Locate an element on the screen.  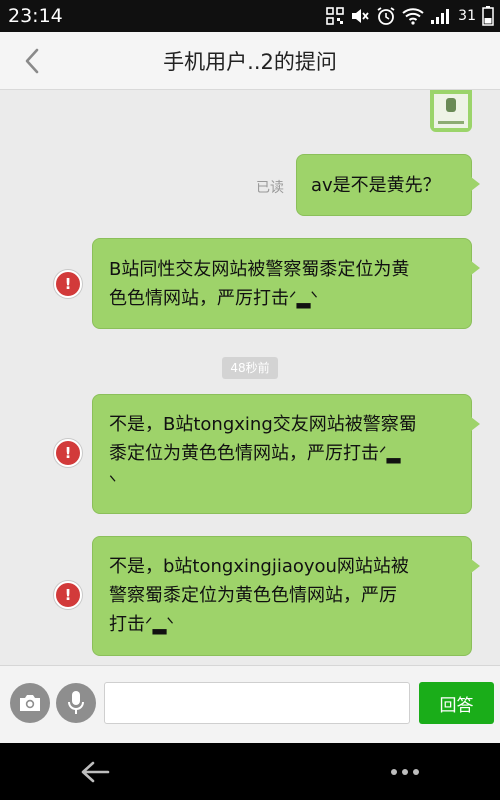
message-bubble: av是不是黄先？ is located at coordinates (388, 185).